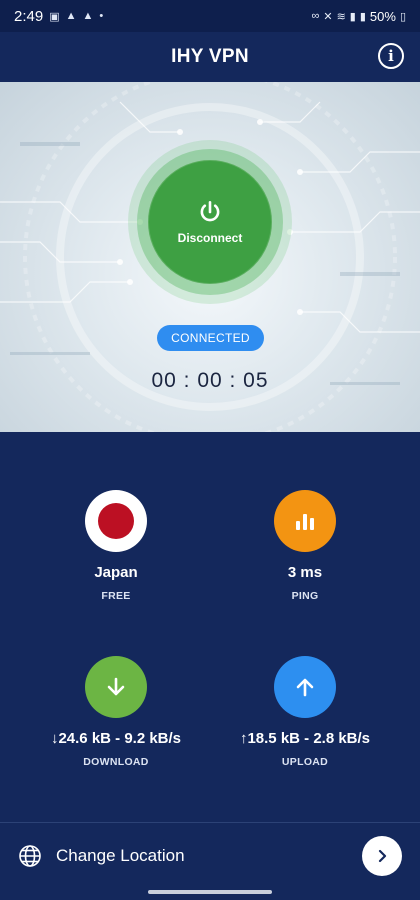  I want to click on image-icon: ▣, so click(54, 16).